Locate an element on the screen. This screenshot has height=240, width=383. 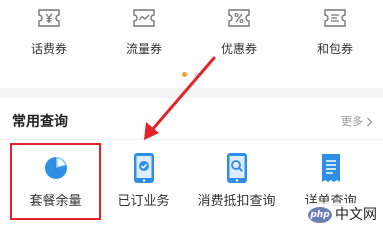
query-consumption-deduction: 消费抵扣查询 is located at coordinates (236, 181).